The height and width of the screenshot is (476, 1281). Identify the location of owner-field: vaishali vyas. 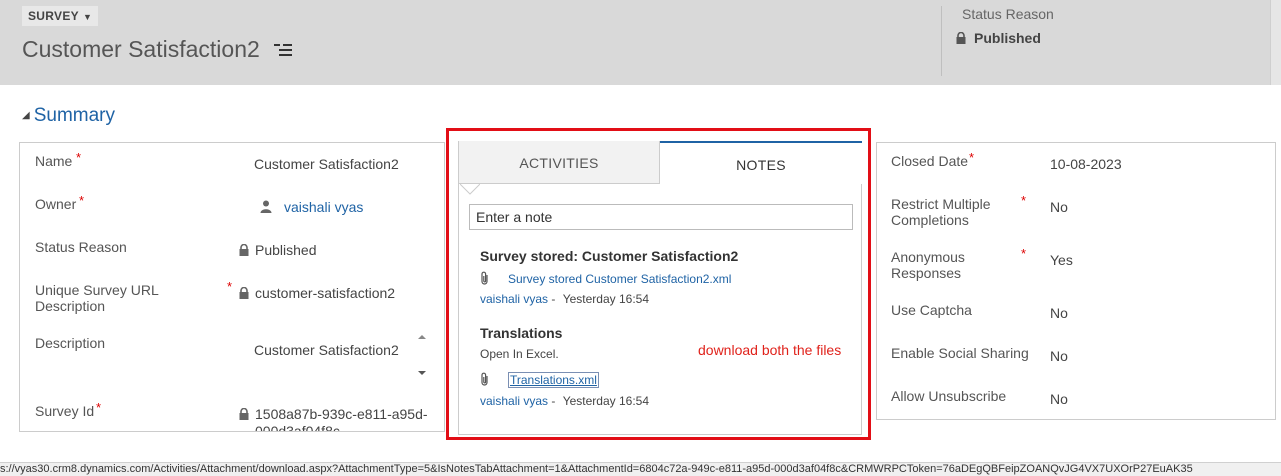
(311, 207).